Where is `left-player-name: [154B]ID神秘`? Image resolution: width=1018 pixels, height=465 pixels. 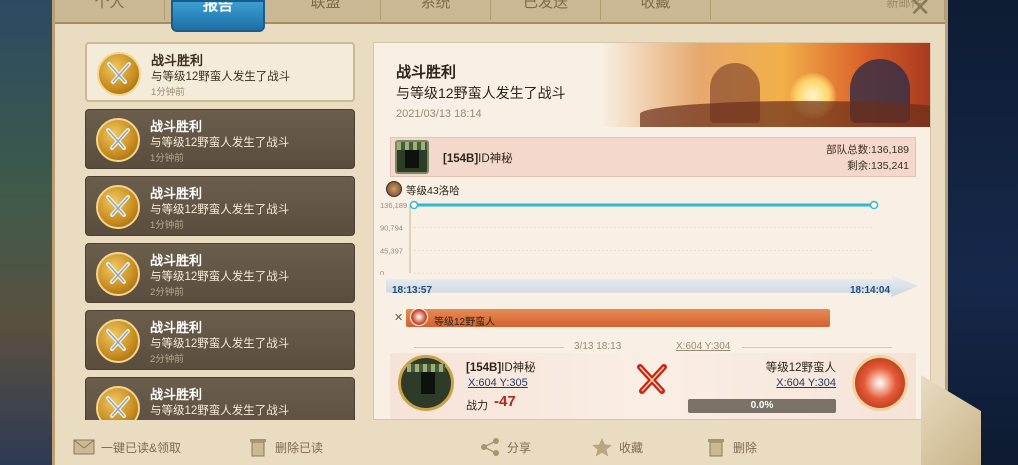
left-player-name: [154B]ID神秘 is located at coordinates (501, 368).